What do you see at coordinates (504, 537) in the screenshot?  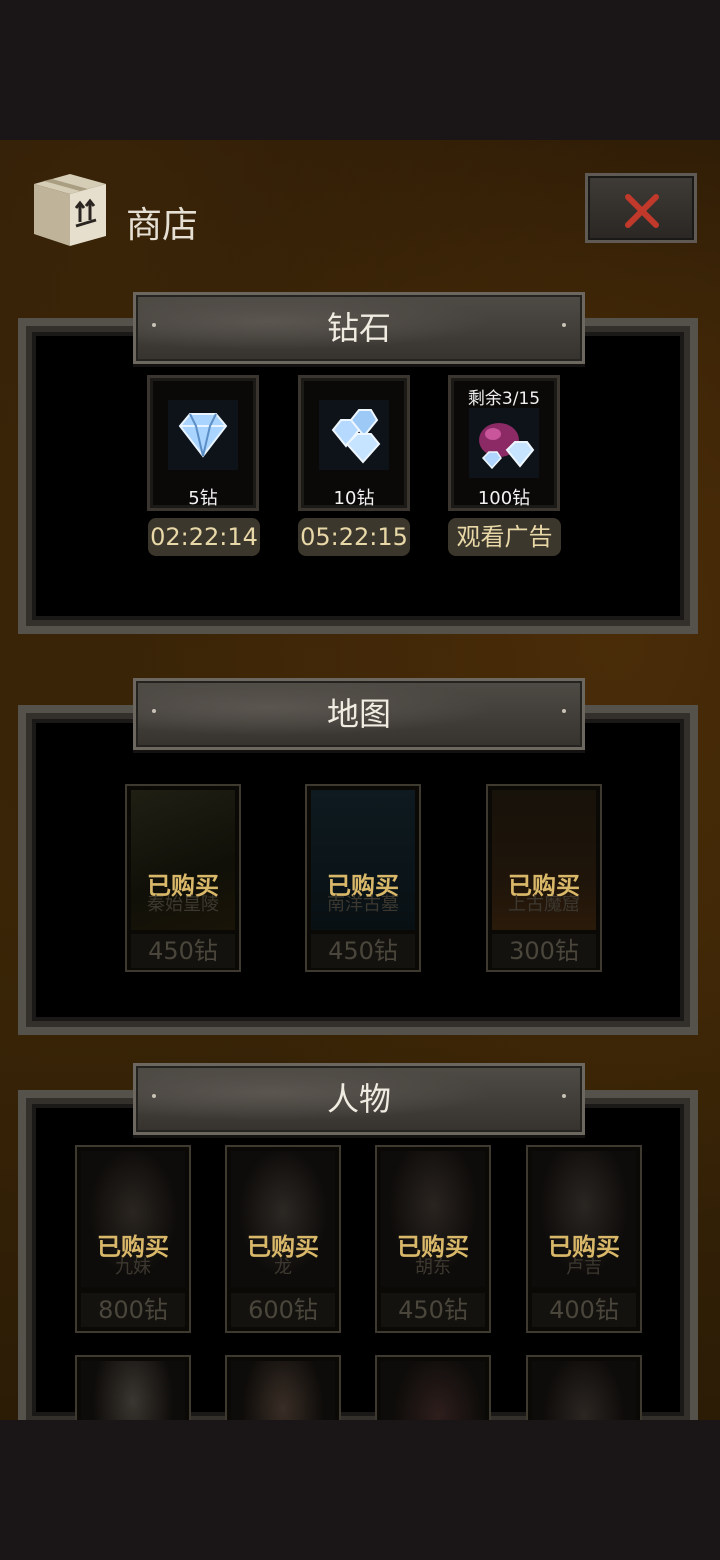 I see `watch-ad-button: 观看广告` at bounding box center [504, 537].